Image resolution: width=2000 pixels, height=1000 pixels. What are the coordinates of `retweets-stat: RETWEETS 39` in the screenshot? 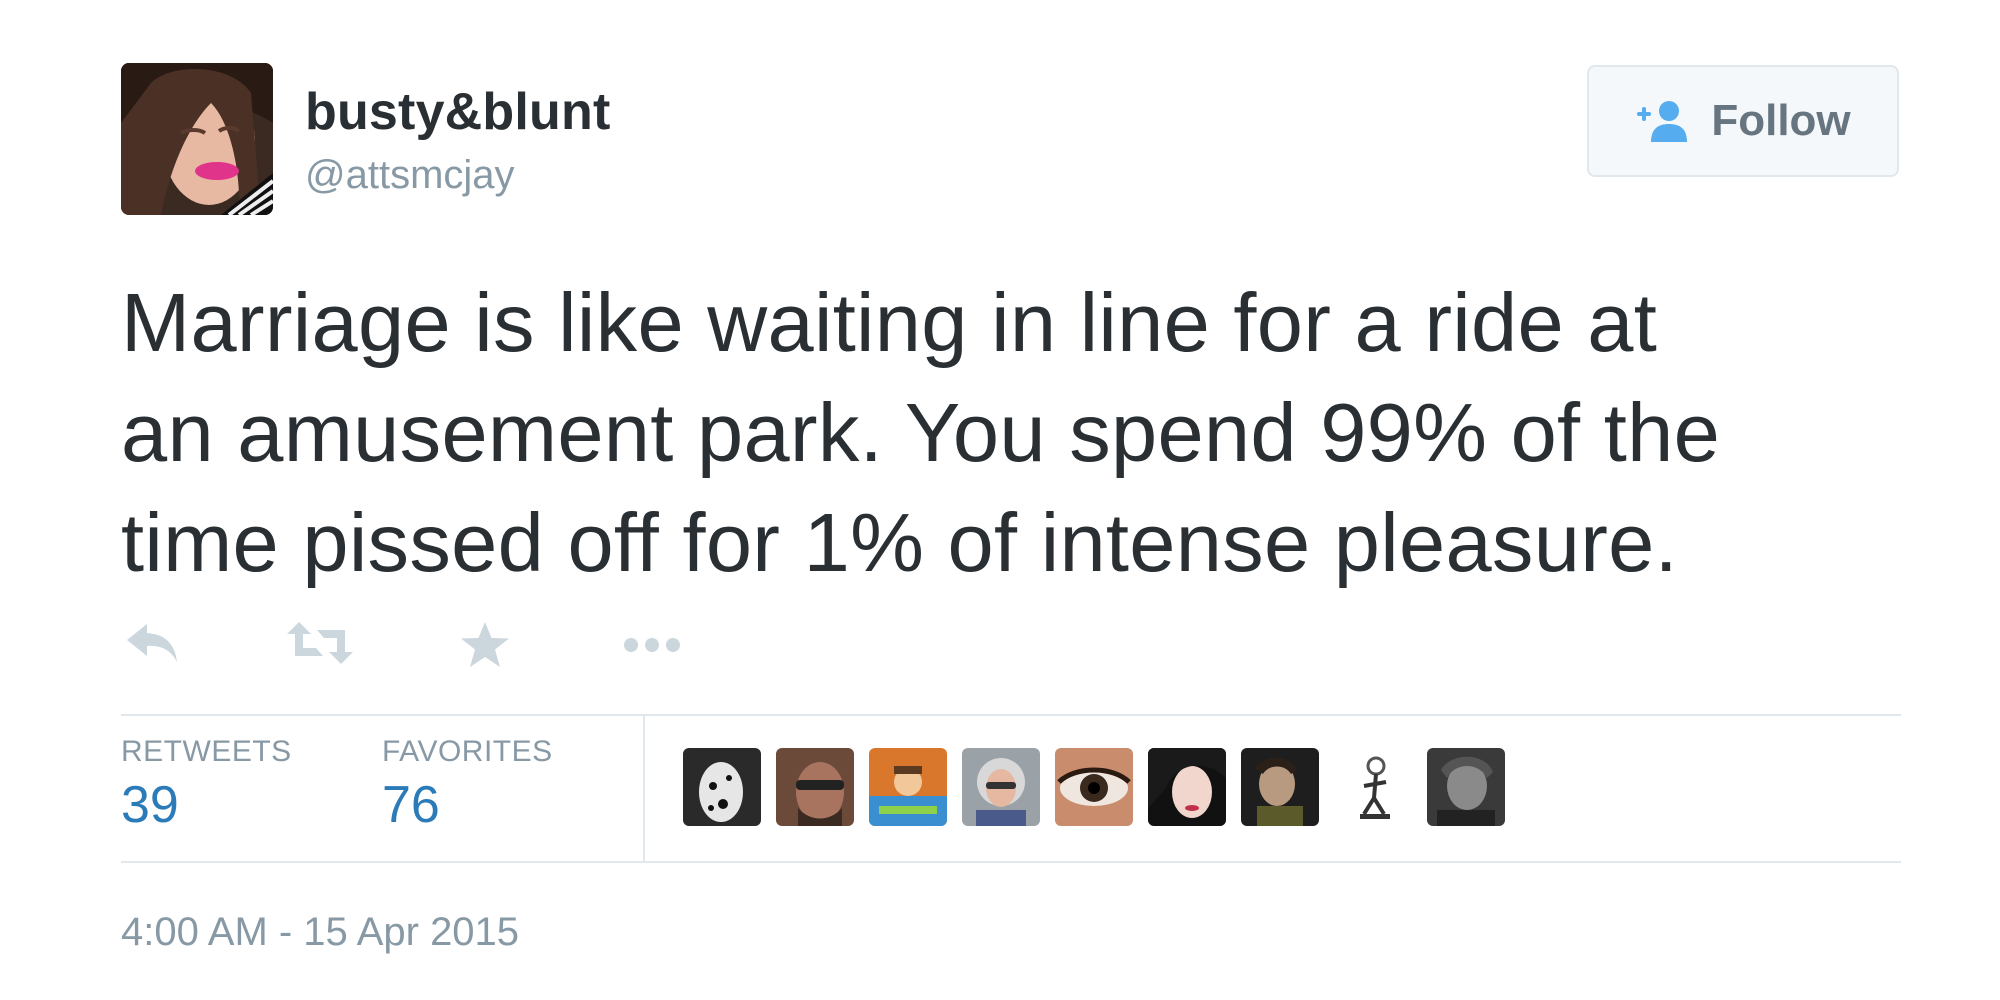 It's located at (206, 785).